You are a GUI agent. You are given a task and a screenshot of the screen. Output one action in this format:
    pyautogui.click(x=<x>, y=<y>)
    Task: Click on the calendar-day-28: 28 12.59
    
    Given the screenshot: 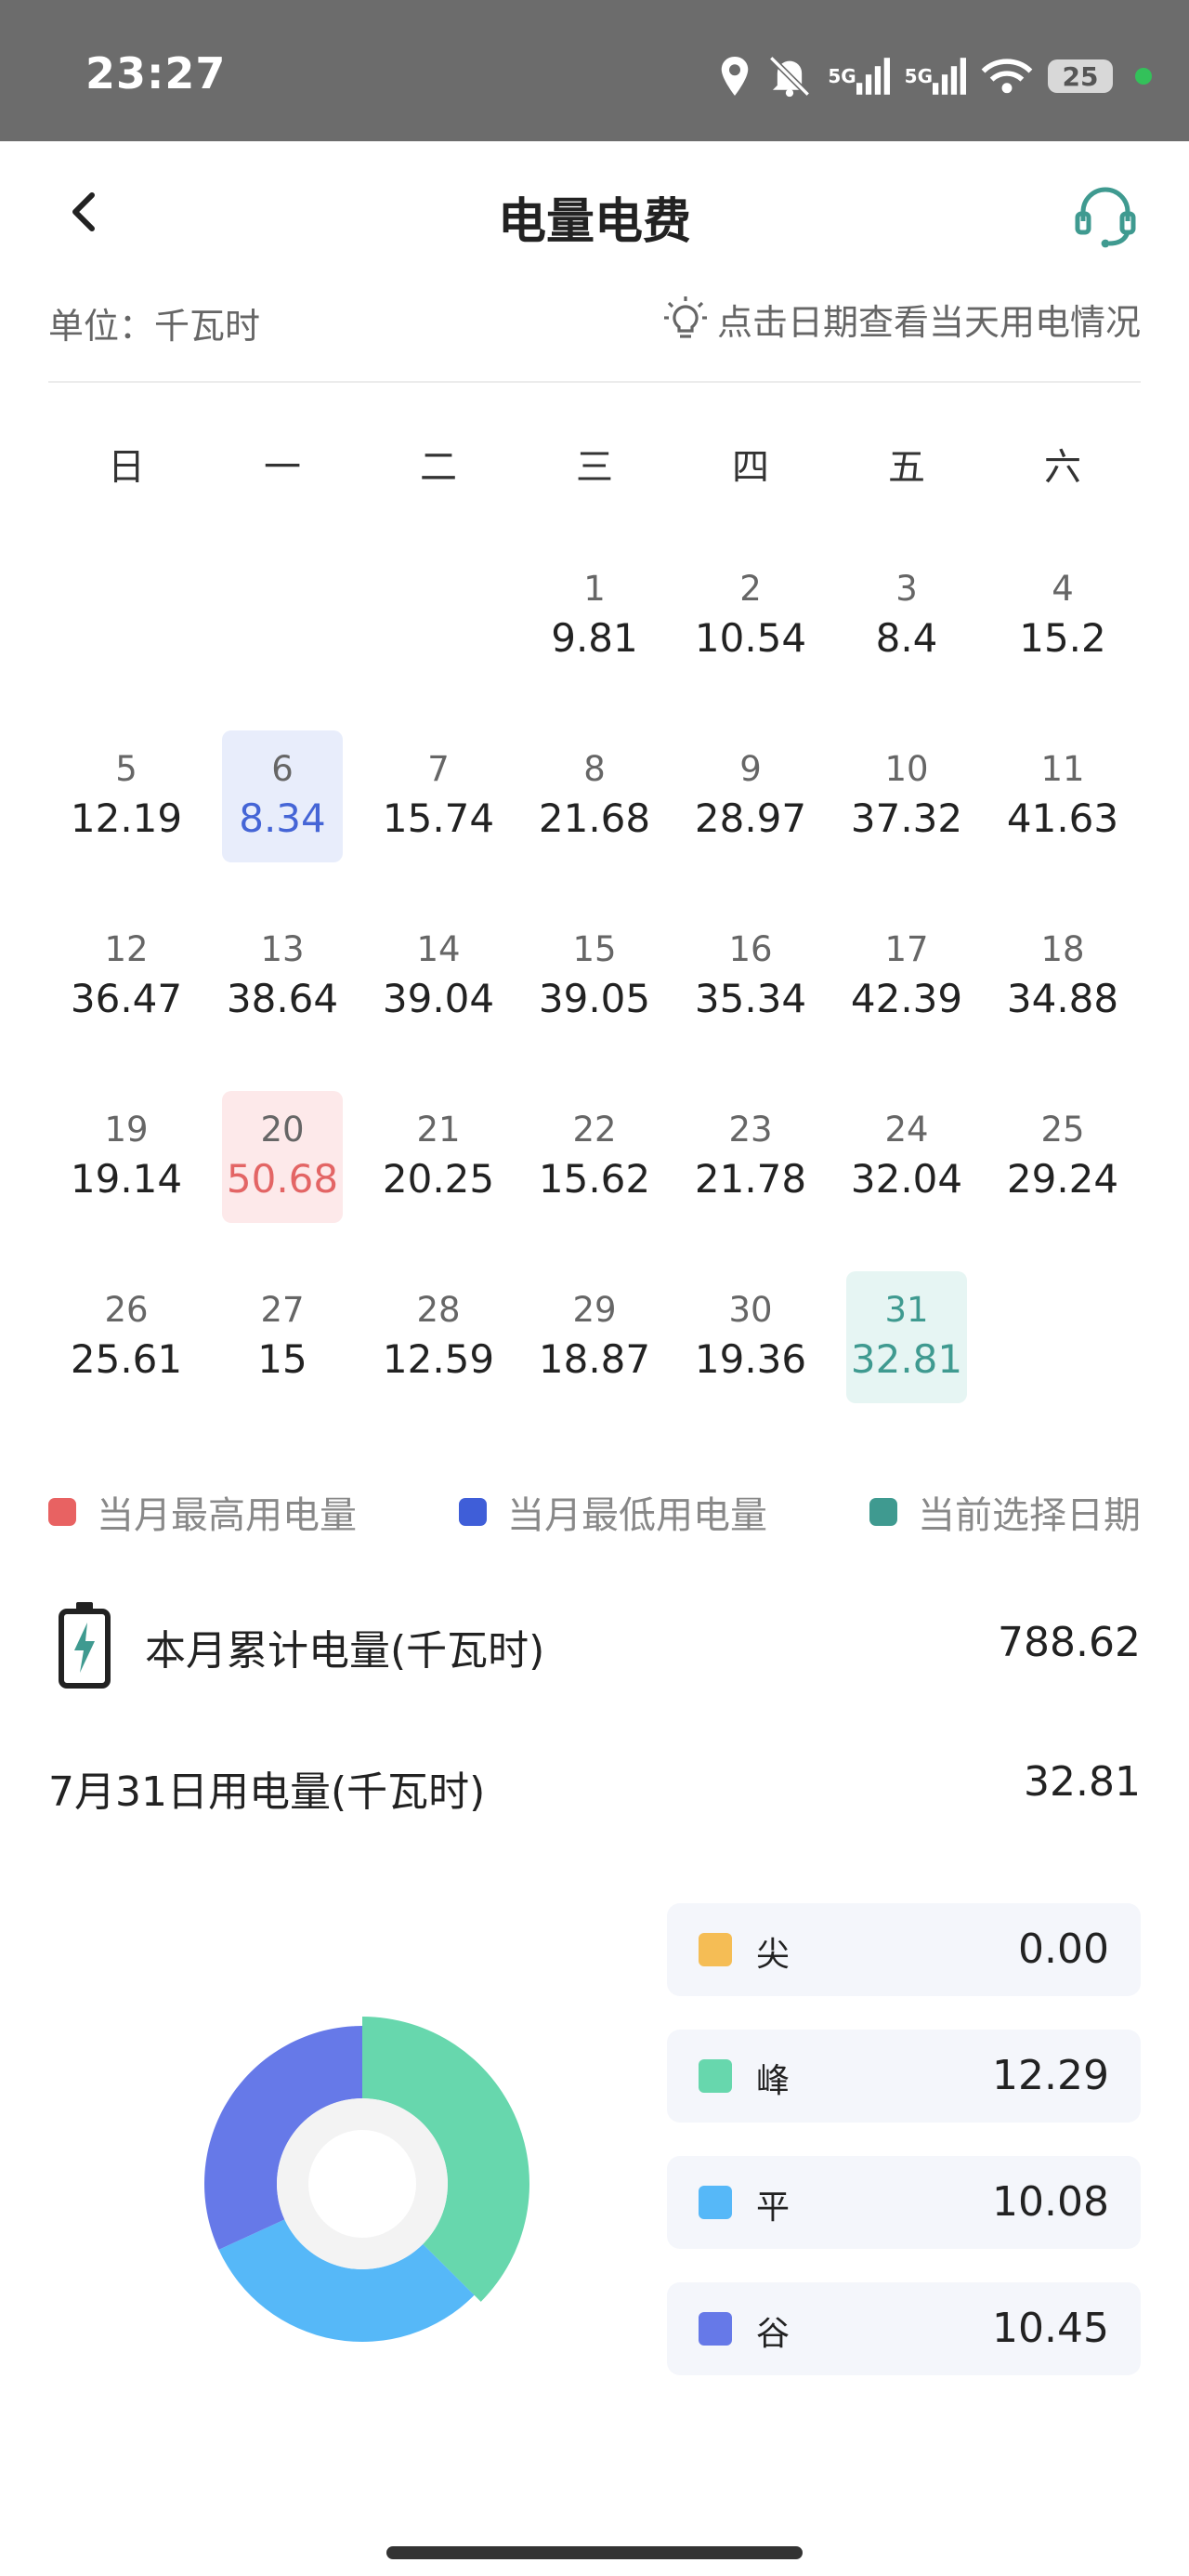 What is the action you would take?
    pyautogui.click(x=439, y=1337)
    